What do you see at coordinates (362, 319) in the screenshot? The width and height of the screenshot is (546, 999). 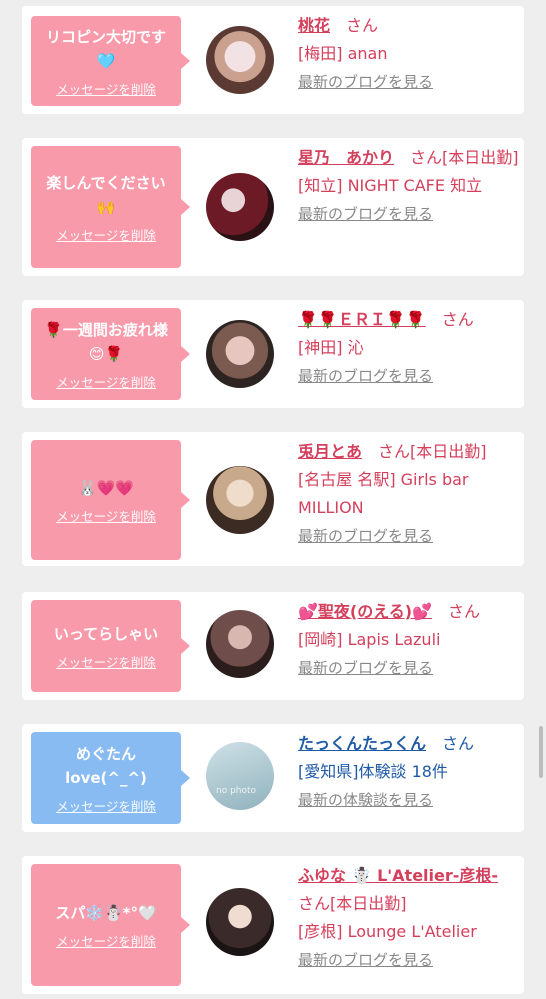 I see `user-name-link: 🌹🌹ＥＲＩ🌹🌹` at bounding box center [362, 319].